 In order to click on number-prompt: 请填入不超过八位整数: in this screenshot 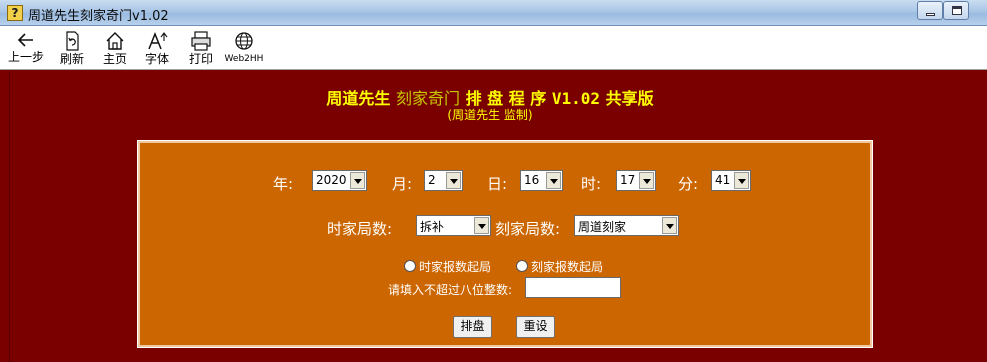, I will do `click(450, 290)`.